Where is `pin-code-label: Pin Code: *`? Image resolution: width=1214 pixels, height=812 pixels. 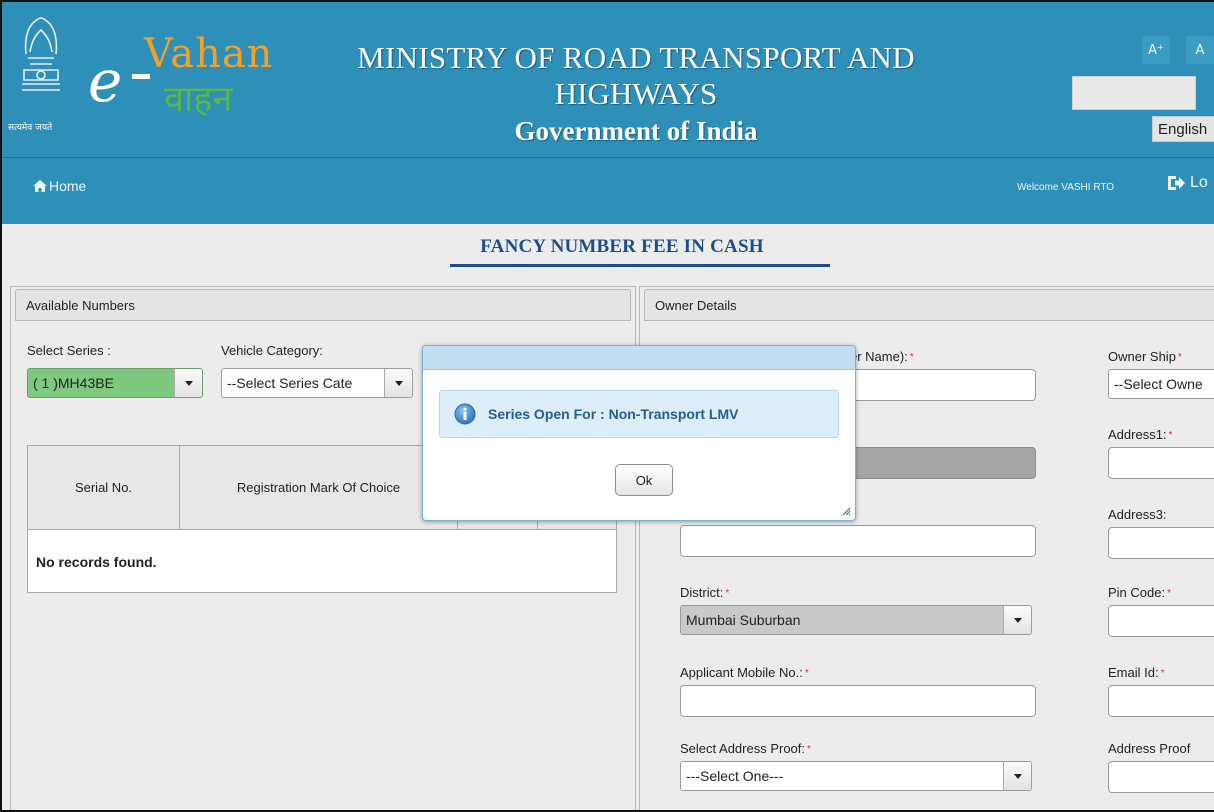 pin-code-label: Pin Code: * is located at coordinates (1139, 592).